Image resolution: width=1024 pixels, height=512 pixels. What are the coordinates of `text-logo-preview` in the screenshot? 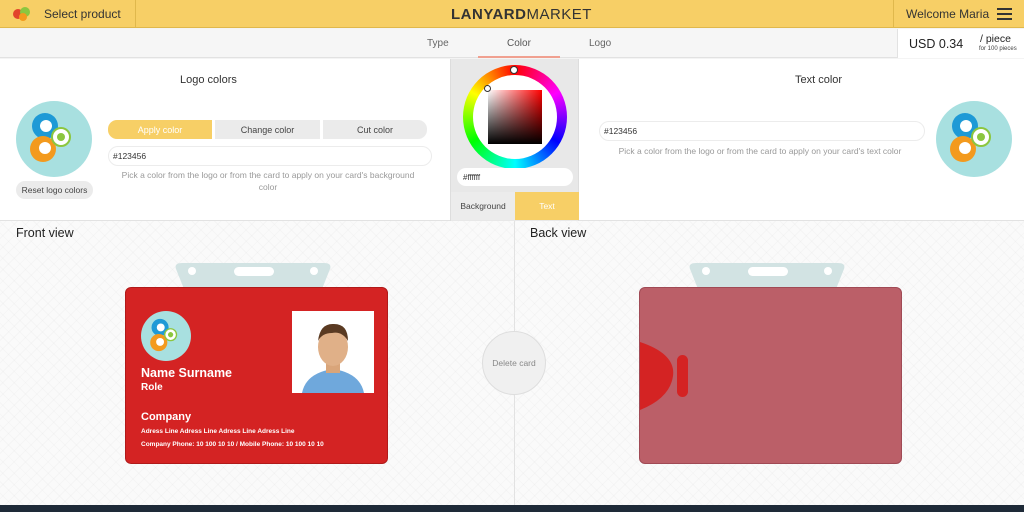 It's located at (974, 139).